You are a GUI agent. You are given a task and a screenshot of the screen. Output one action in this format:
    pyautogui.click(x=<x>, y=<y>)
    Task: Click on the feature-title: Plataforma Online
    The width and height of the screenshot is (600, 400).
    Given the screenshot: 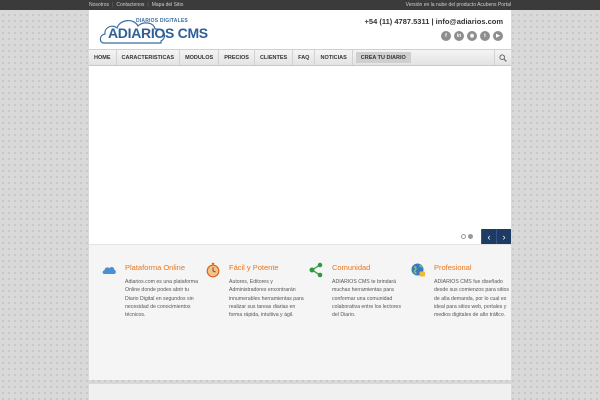 What is the action you would take?
    pyautogui.click(x=155, y=267)
    